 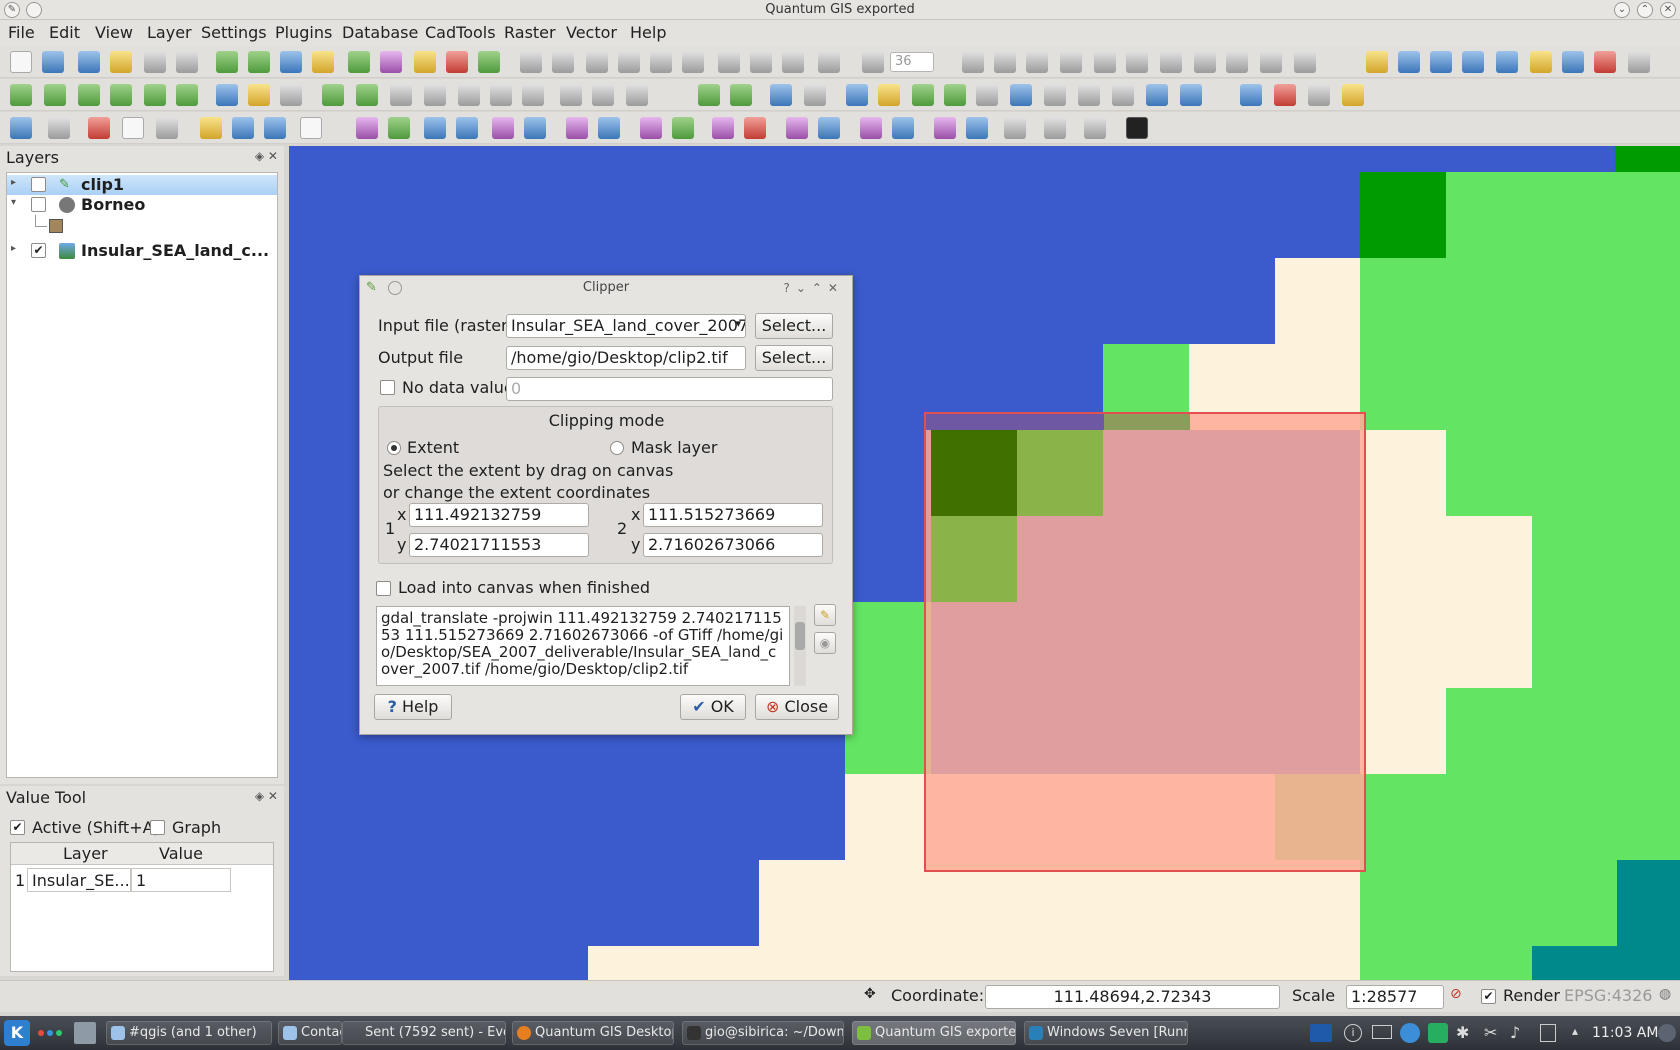 I want to click on zoom-selection-icon, so click(x=1507, y=62).